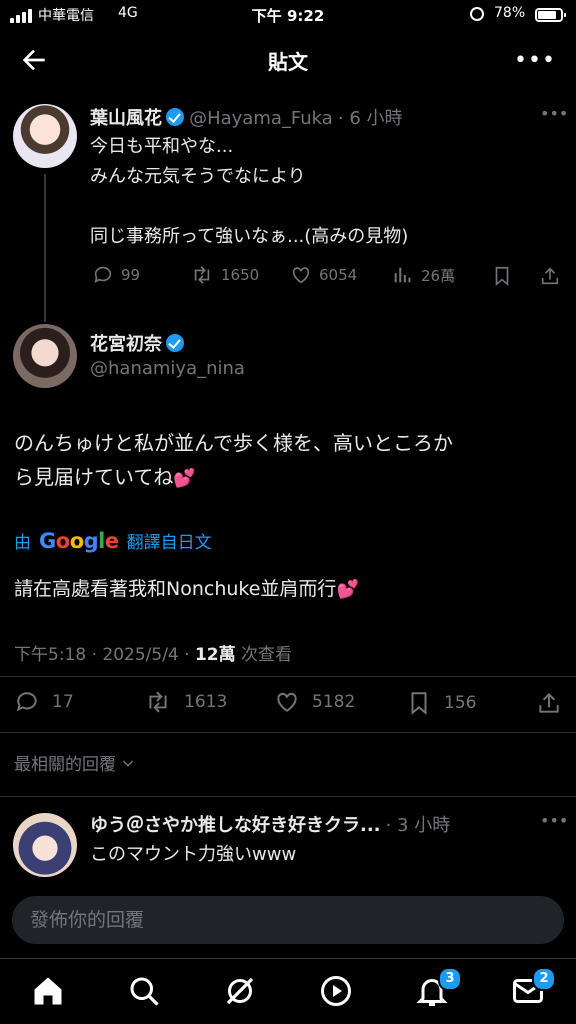  I want to click on bookmark-button: 156, so click(441, 703).